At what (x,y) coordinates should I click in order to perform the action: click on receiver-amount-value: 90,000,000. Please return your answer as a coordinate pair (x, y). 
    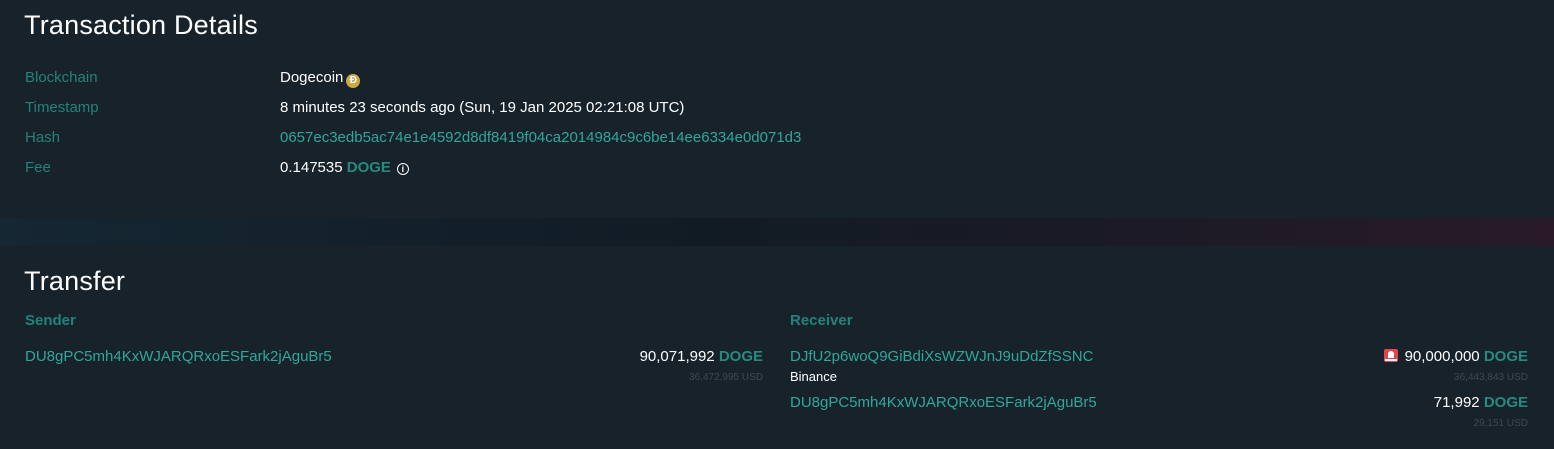
    Looking at the image, I should click on (1442, 356).